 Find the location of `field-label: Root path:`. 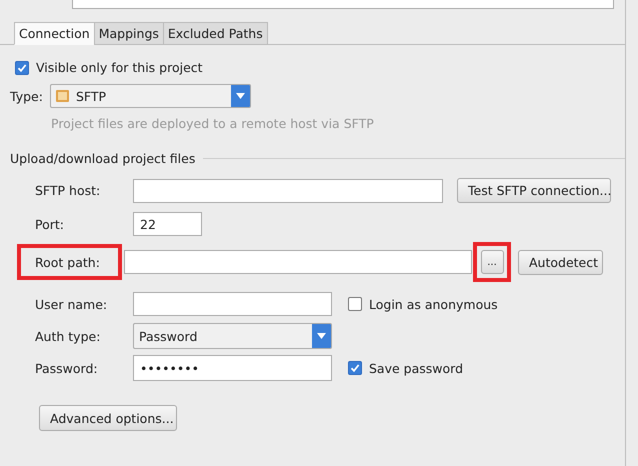

field-label: Root path: is located at coordinates (67, 262).